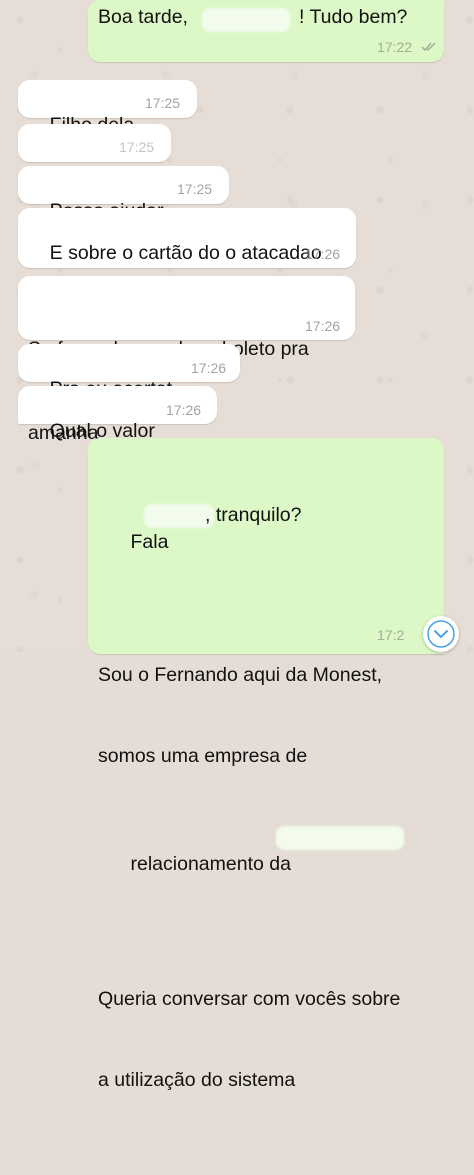  I want to click on double-check-icon, so click(428, 47).